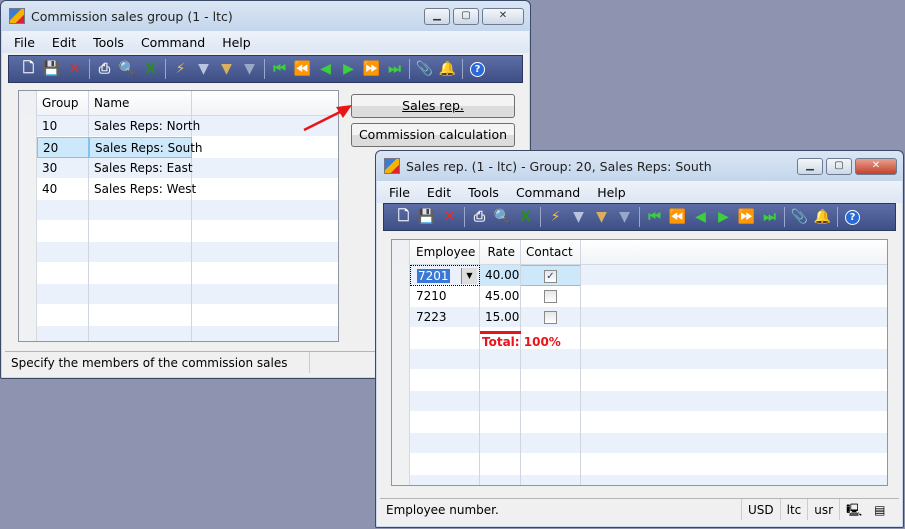 The width and height of the screenshot is (905, 529). I want to click on employee-cell: 7223, so click(445, 317).